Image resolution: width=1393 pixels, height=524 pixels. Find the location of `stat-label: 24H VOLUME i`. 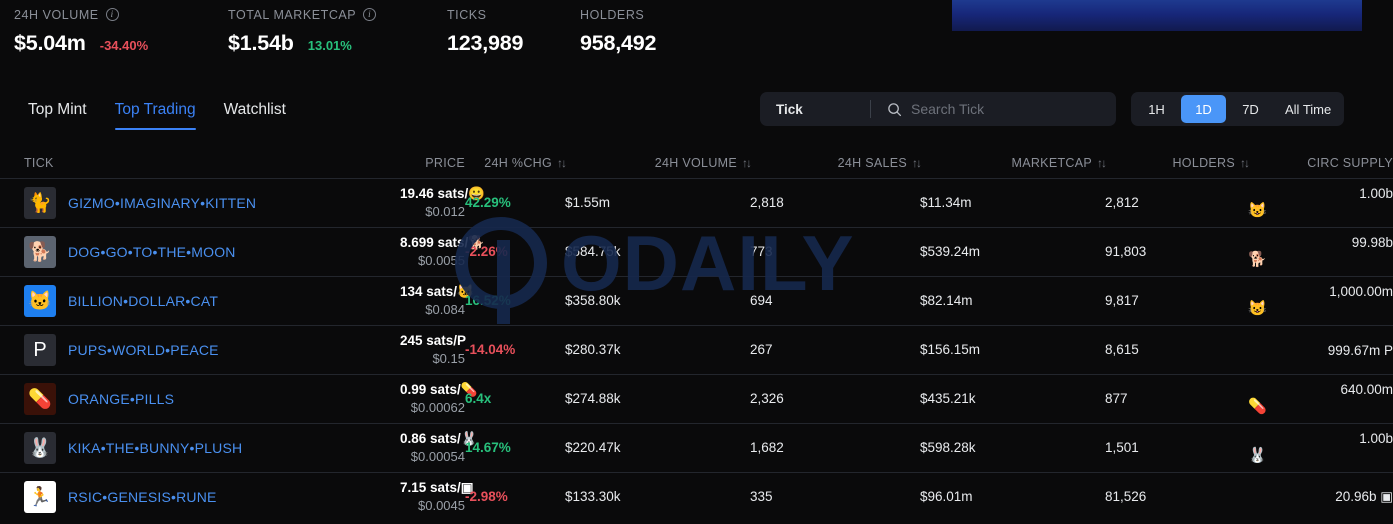

stat-label: 24H VOLUME i is located at coordinates (81, 14).